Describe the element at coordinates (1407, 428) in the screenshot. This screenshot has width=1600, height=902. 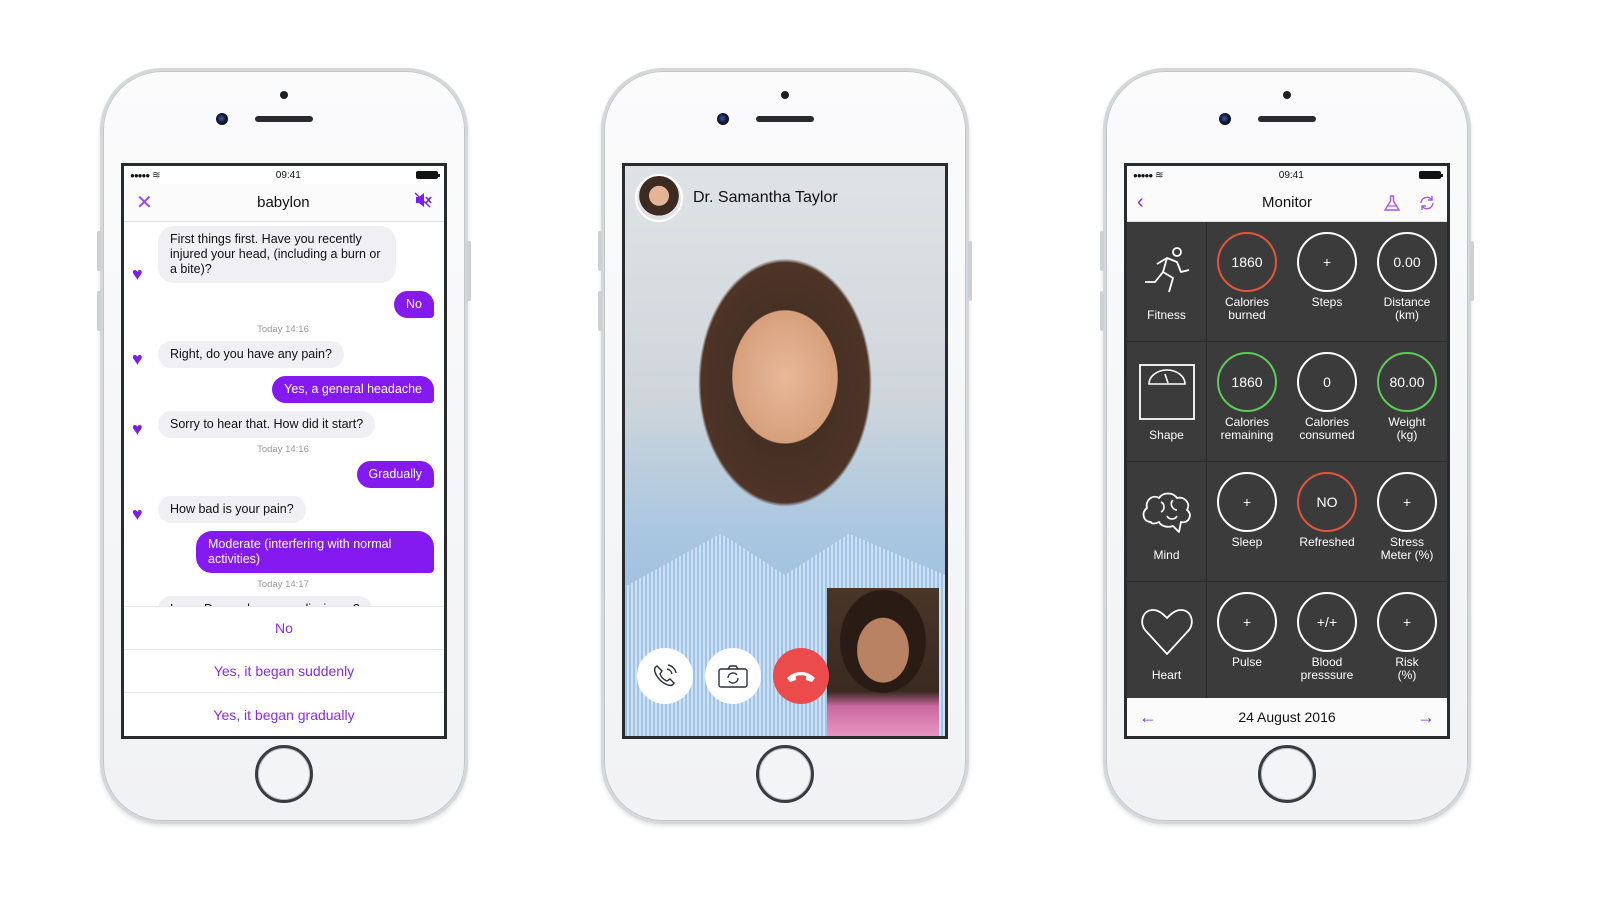
I see `metric-label: Weight (kg)` at that location.